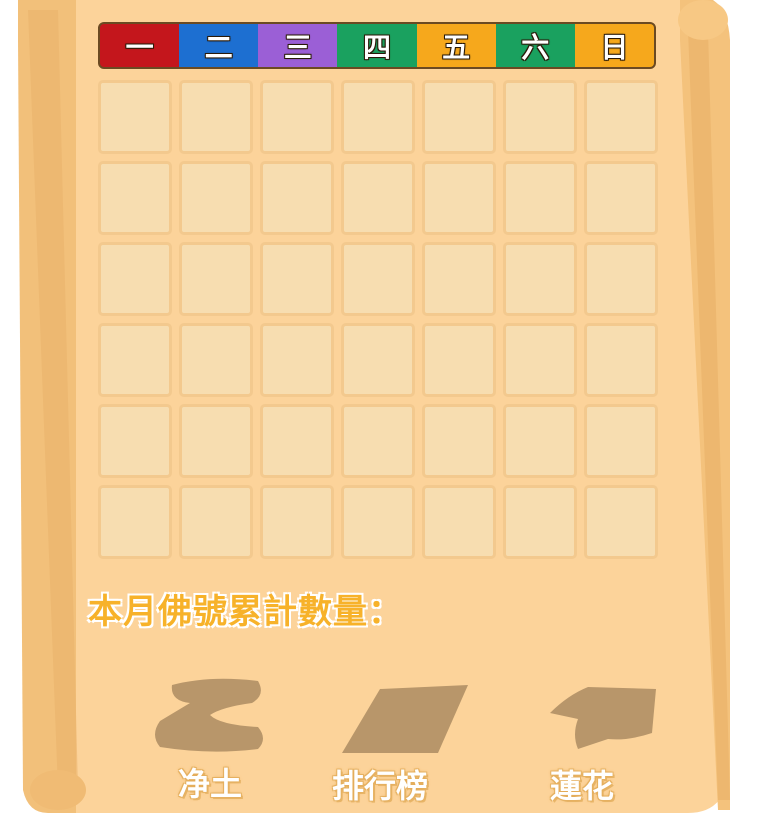 This screenshot has height=813, width=760. I want to click on lotus-icon, so click(603, 718).